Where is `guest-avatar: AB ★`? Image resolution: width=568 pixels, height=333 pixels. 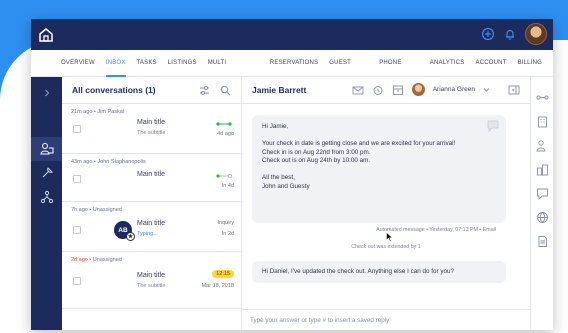 guest-avatar: AB ★ is located at coordinates (124, 231).